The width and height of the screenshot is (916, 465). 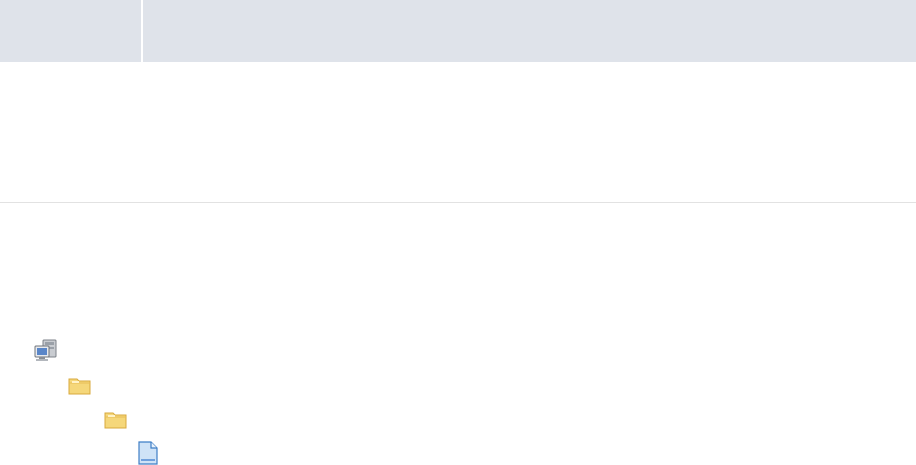 I want to click on file-icon, so click(x=148, y=452).